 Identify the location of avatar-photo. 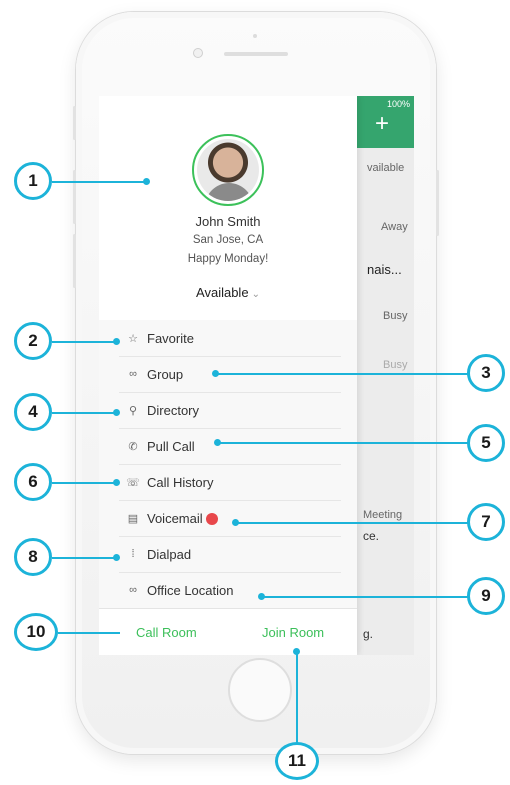
(228, 170).